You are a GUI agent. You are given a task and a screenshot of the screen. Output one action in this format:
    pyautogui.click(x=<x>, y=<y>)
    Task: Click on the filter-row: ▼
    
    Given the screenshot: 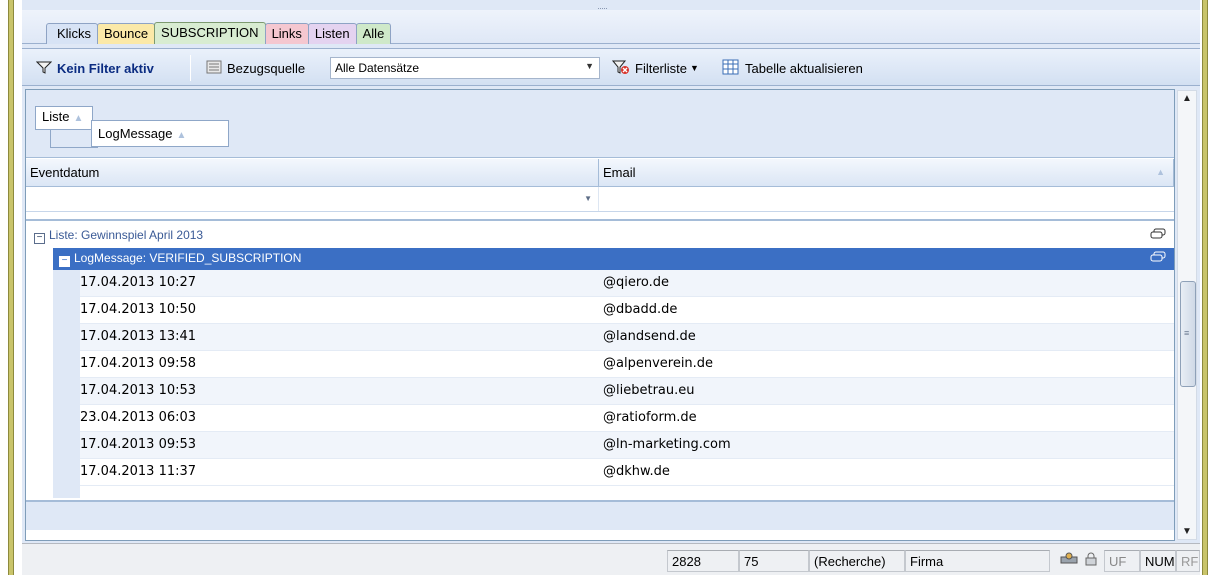 What is the action you would take?
    pyautogui.click(x=600, y=199)
    